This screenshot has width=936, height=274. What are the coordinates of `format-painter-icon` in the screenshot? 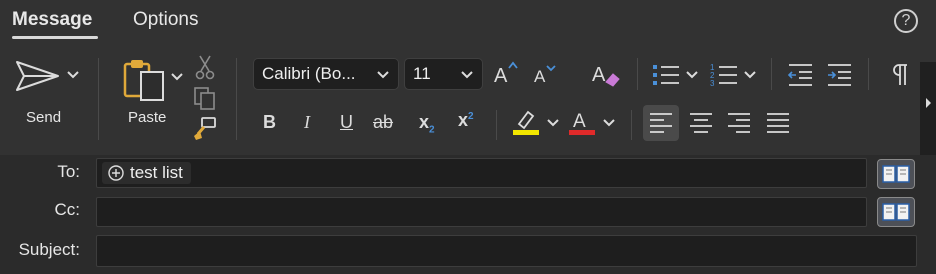 It's located at (205, 129).